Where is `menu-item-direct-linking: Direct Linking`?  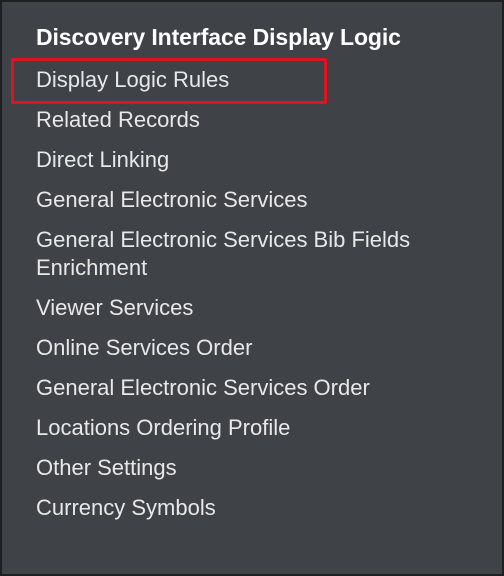 menu-item-direct-linking: Direct Linking is located at coordinates (266, 160).